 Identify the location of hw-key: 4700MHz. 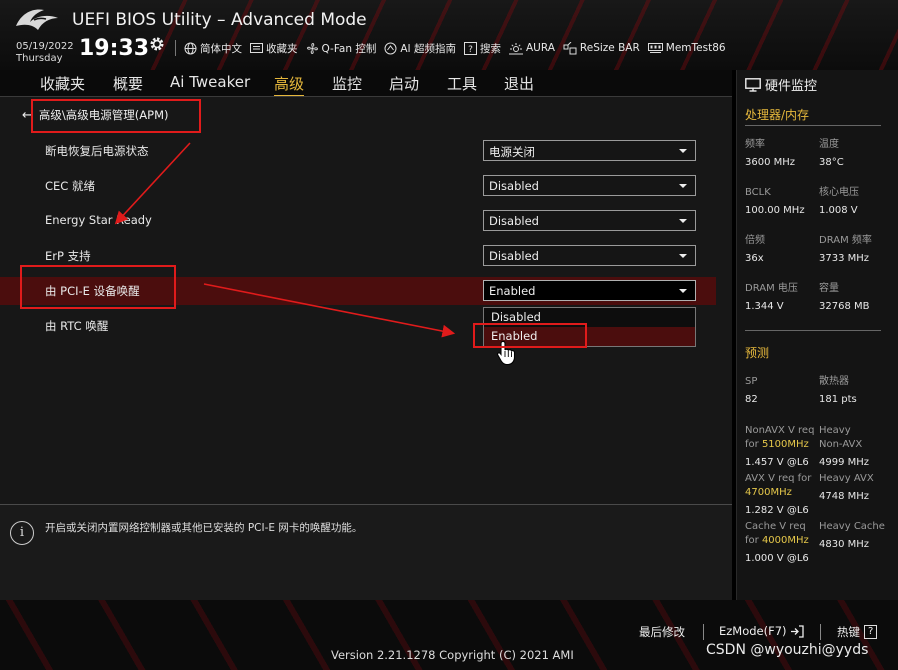
(778, 493).